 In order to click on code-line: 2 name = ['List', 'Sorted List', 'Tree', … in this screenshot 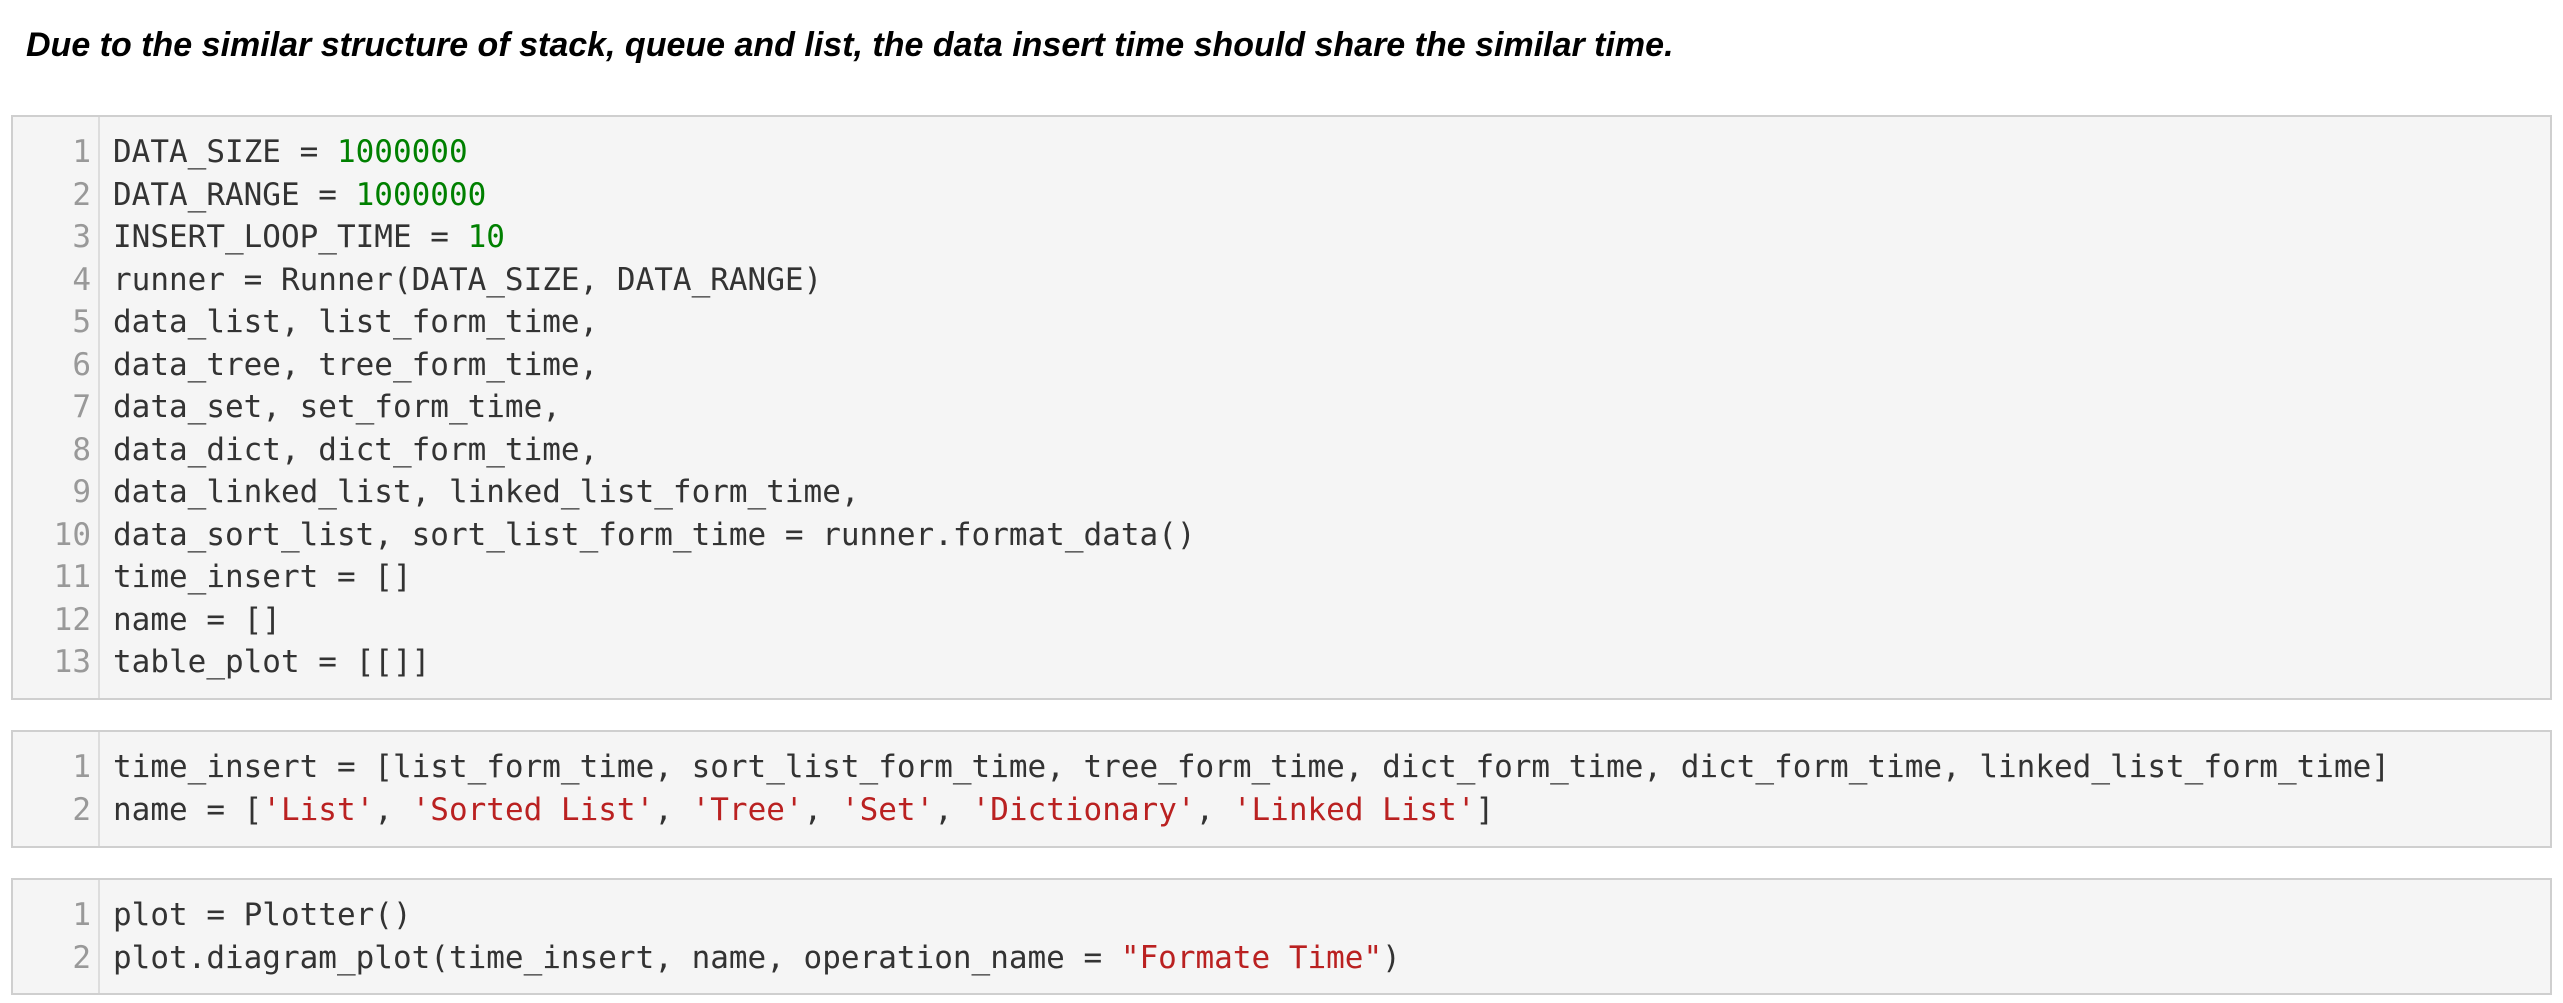, I will do `click(1281, 810)`.